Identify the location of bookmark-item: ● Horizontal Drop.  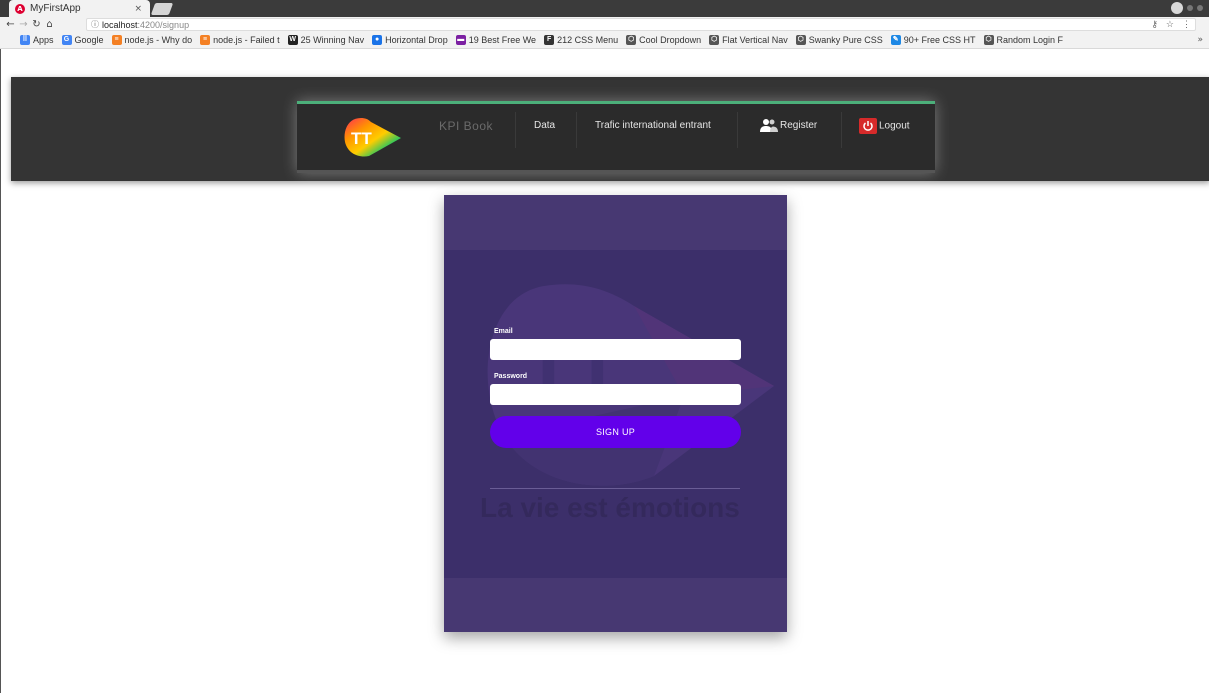
(410, 40).